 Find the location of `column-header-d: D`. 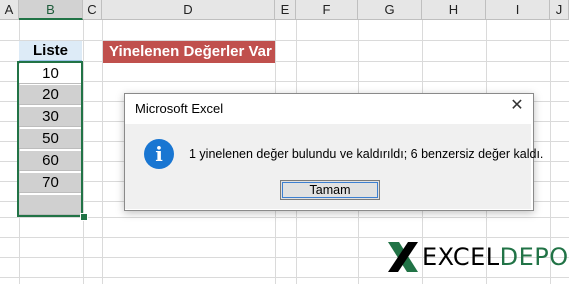

column-header-d: D is located at coordinates (188, 10).